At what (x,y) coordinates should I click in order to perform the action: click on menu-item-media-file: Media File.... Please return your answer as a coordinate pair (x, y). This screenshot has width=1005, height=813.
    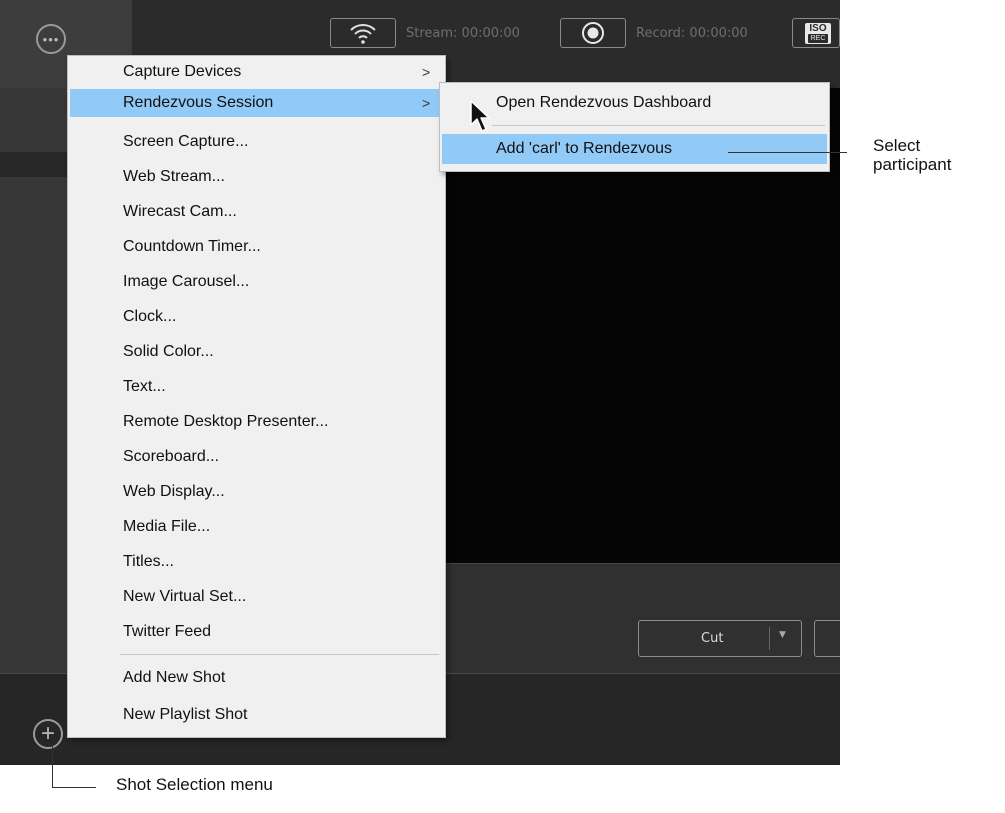
    Looking at the image, I should click on (256, 527).